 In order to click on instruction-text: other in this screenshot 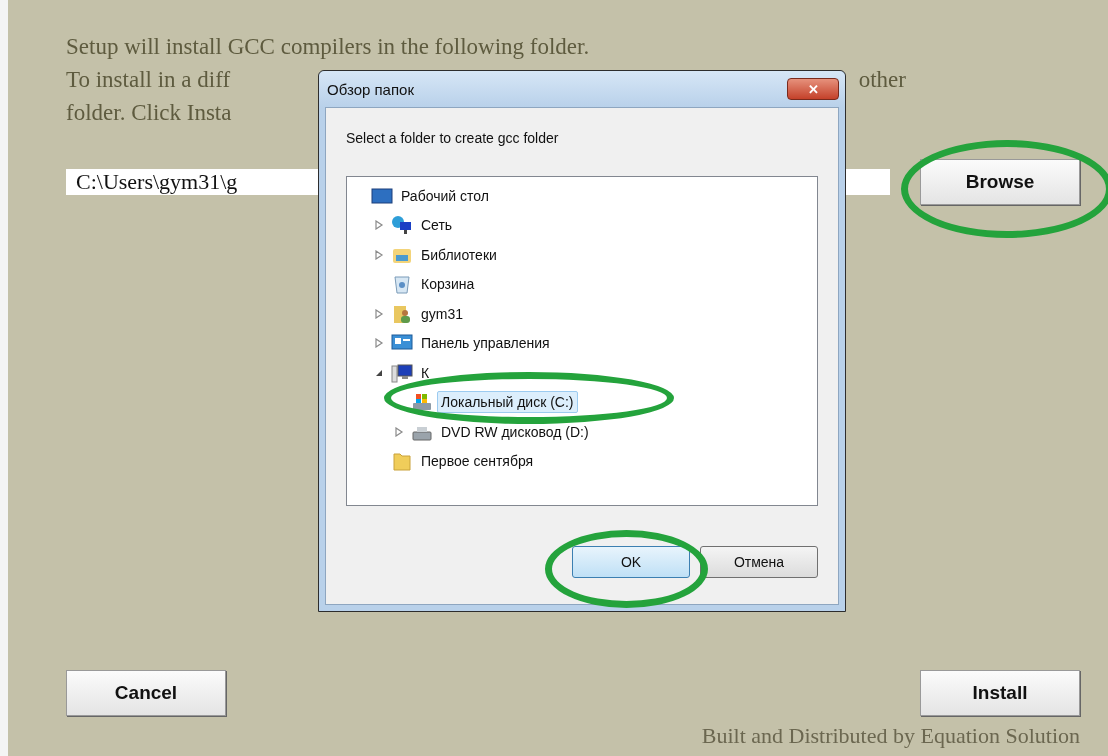, I will do `click(882, 79)`.